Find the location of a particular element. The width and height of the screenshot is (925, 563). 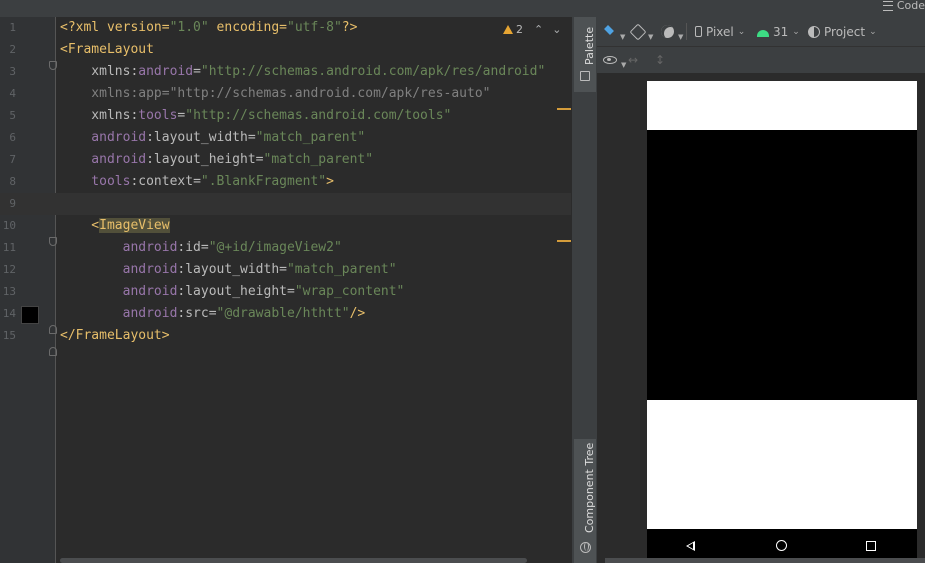

code-text: android:layout_height="wrap_content" is located at coordinates (232, 291).